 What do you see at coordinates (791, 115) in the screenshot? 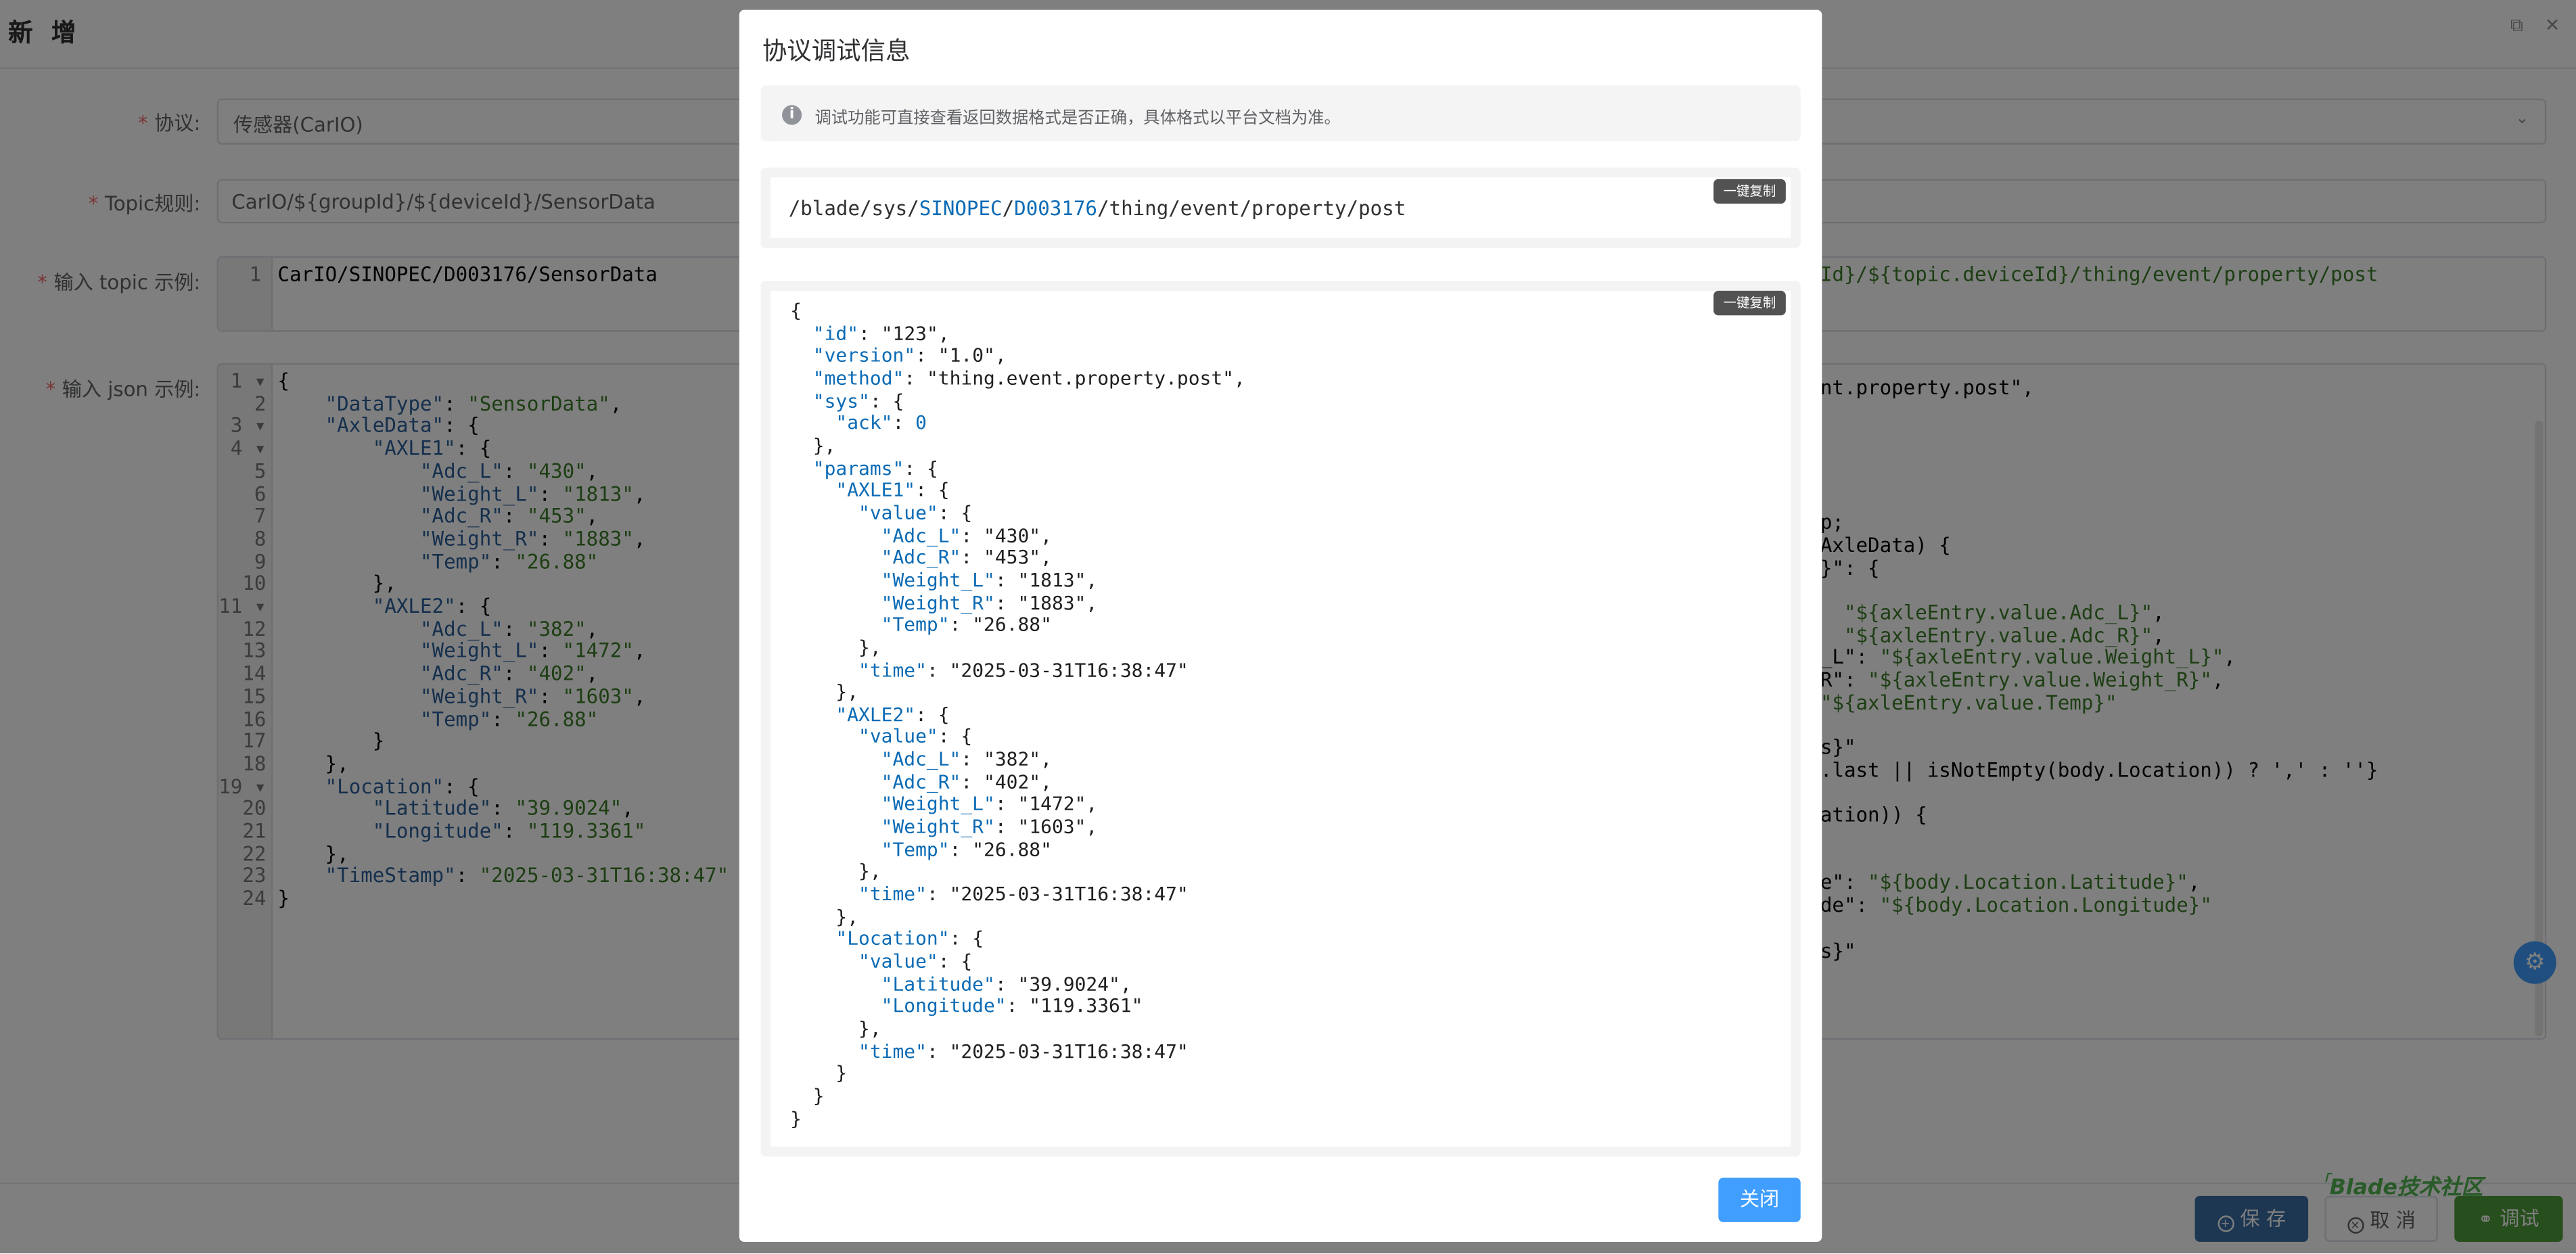
I see `info-icon: i` at bounding box center [791, 115].